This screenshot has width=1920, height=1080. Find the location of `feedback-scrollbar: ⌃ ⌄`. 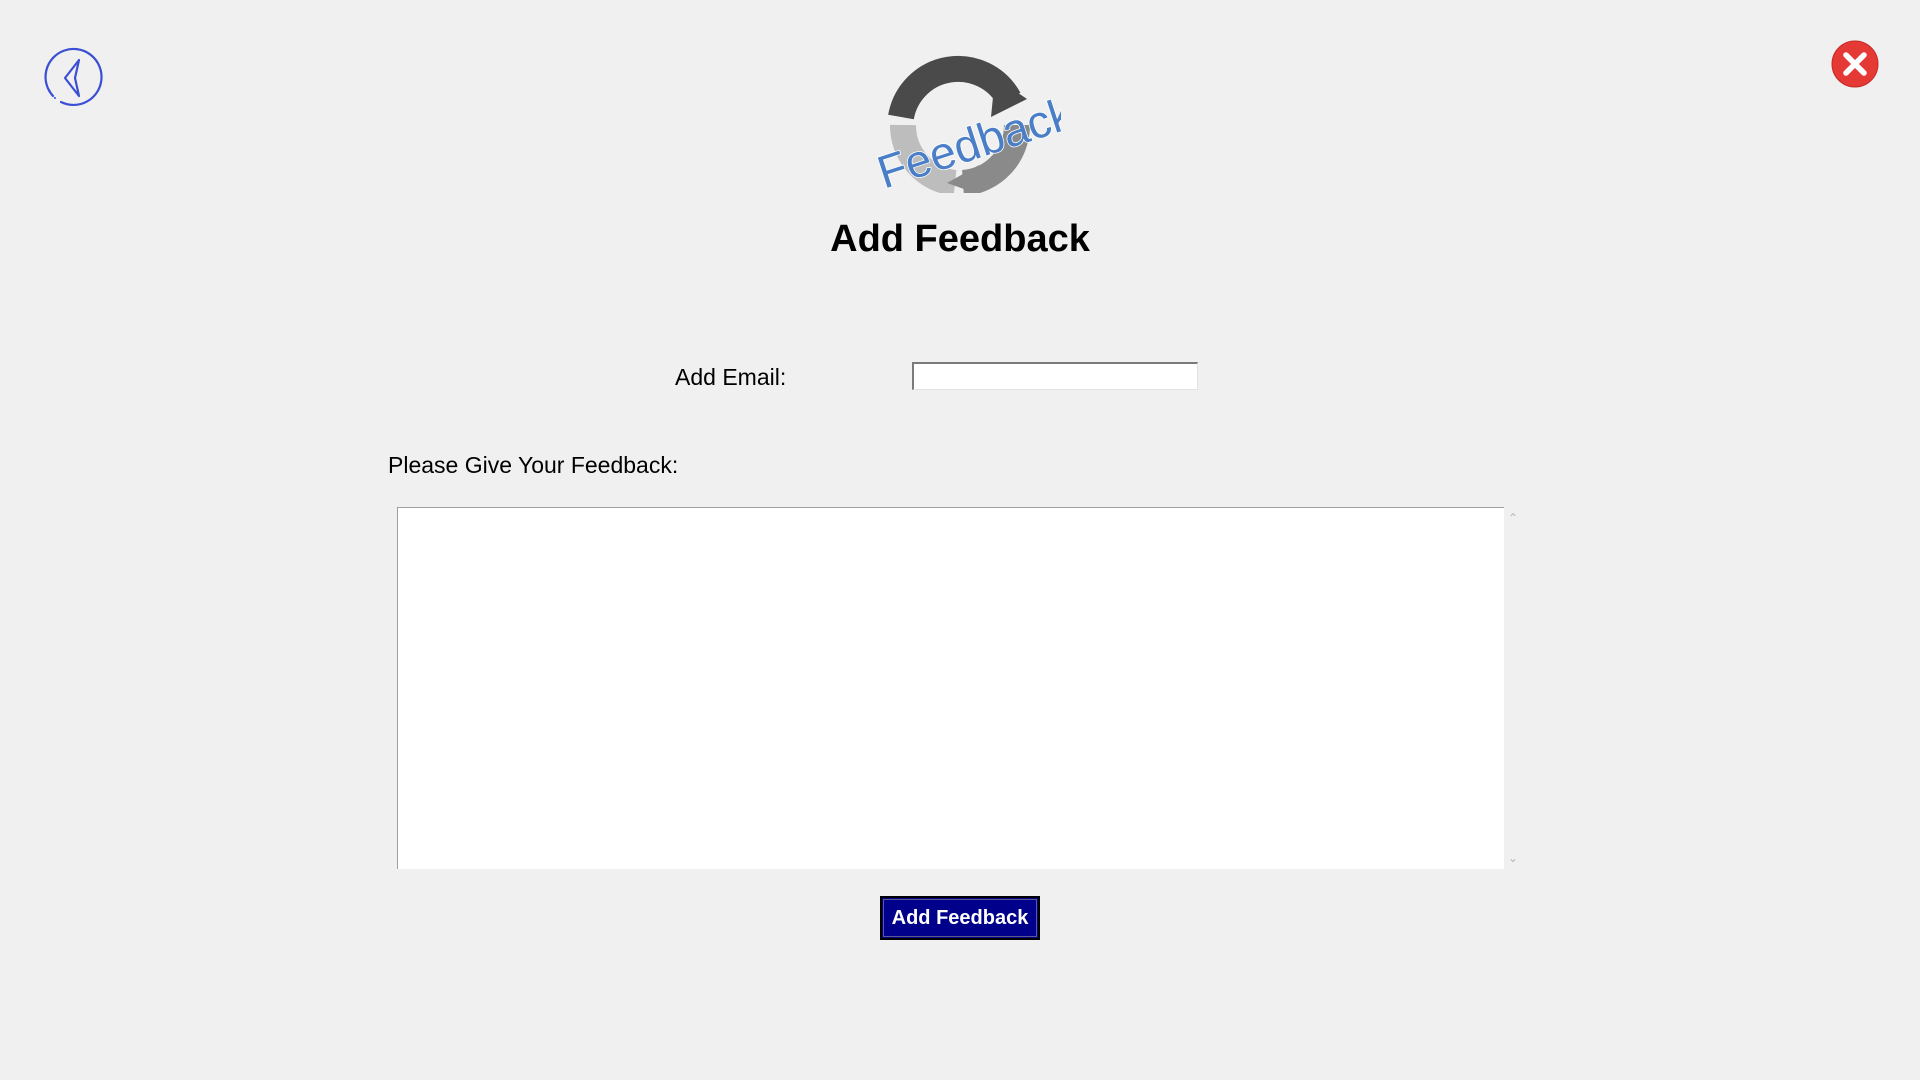

feedback-scrollbar: ⌃ ⌄ is located at coordinates (1513, 688).